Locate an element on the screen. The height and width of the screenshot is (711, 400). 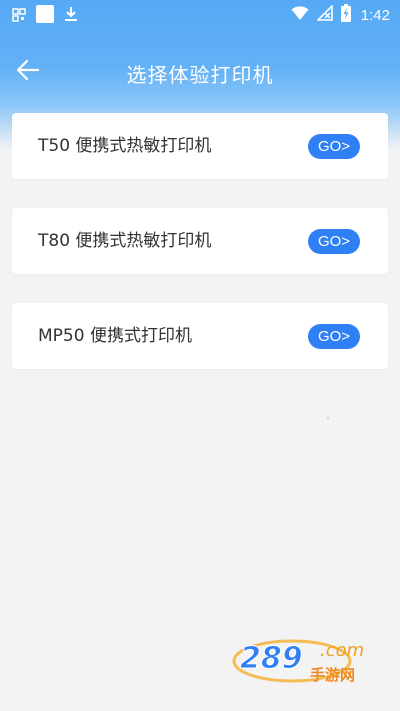
printer-card-t50: T50 便携式热敏打印机 GO> is located at coordinates (200, 146).